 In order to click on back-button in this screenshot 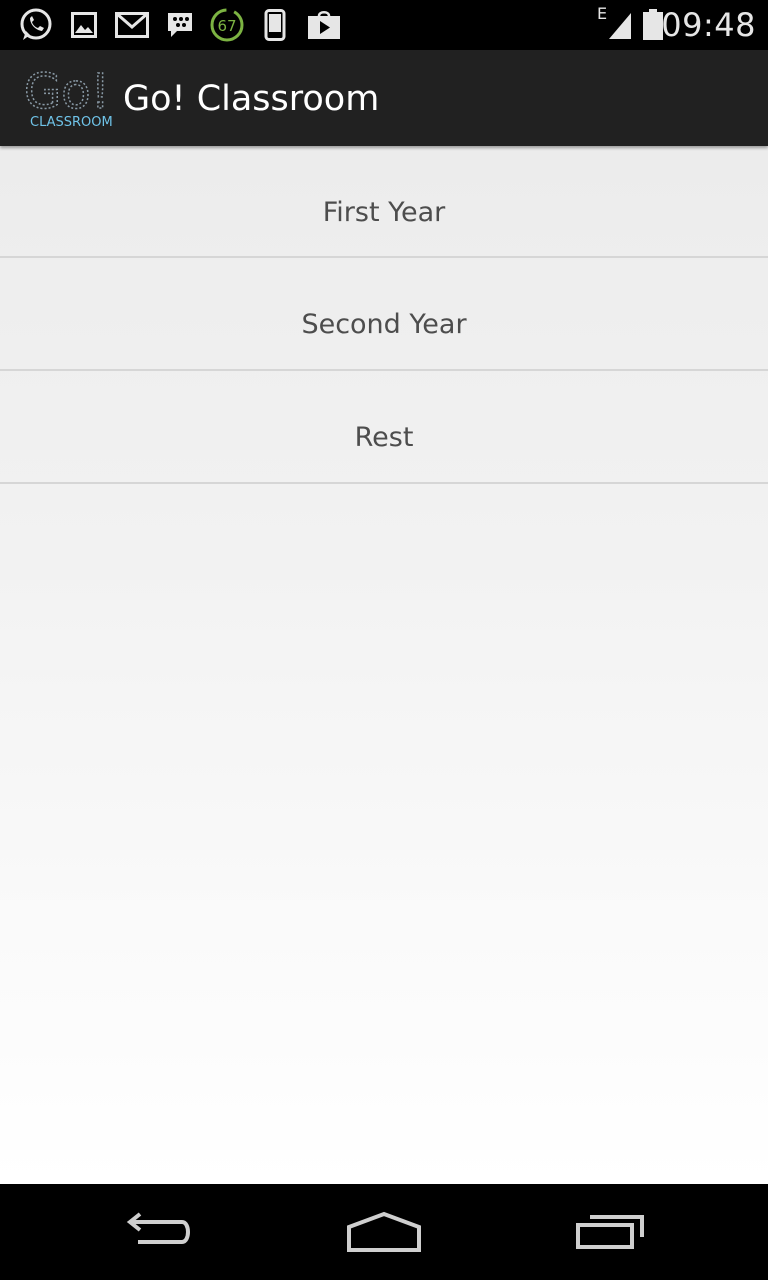, I will do `click(160, 1232)`.